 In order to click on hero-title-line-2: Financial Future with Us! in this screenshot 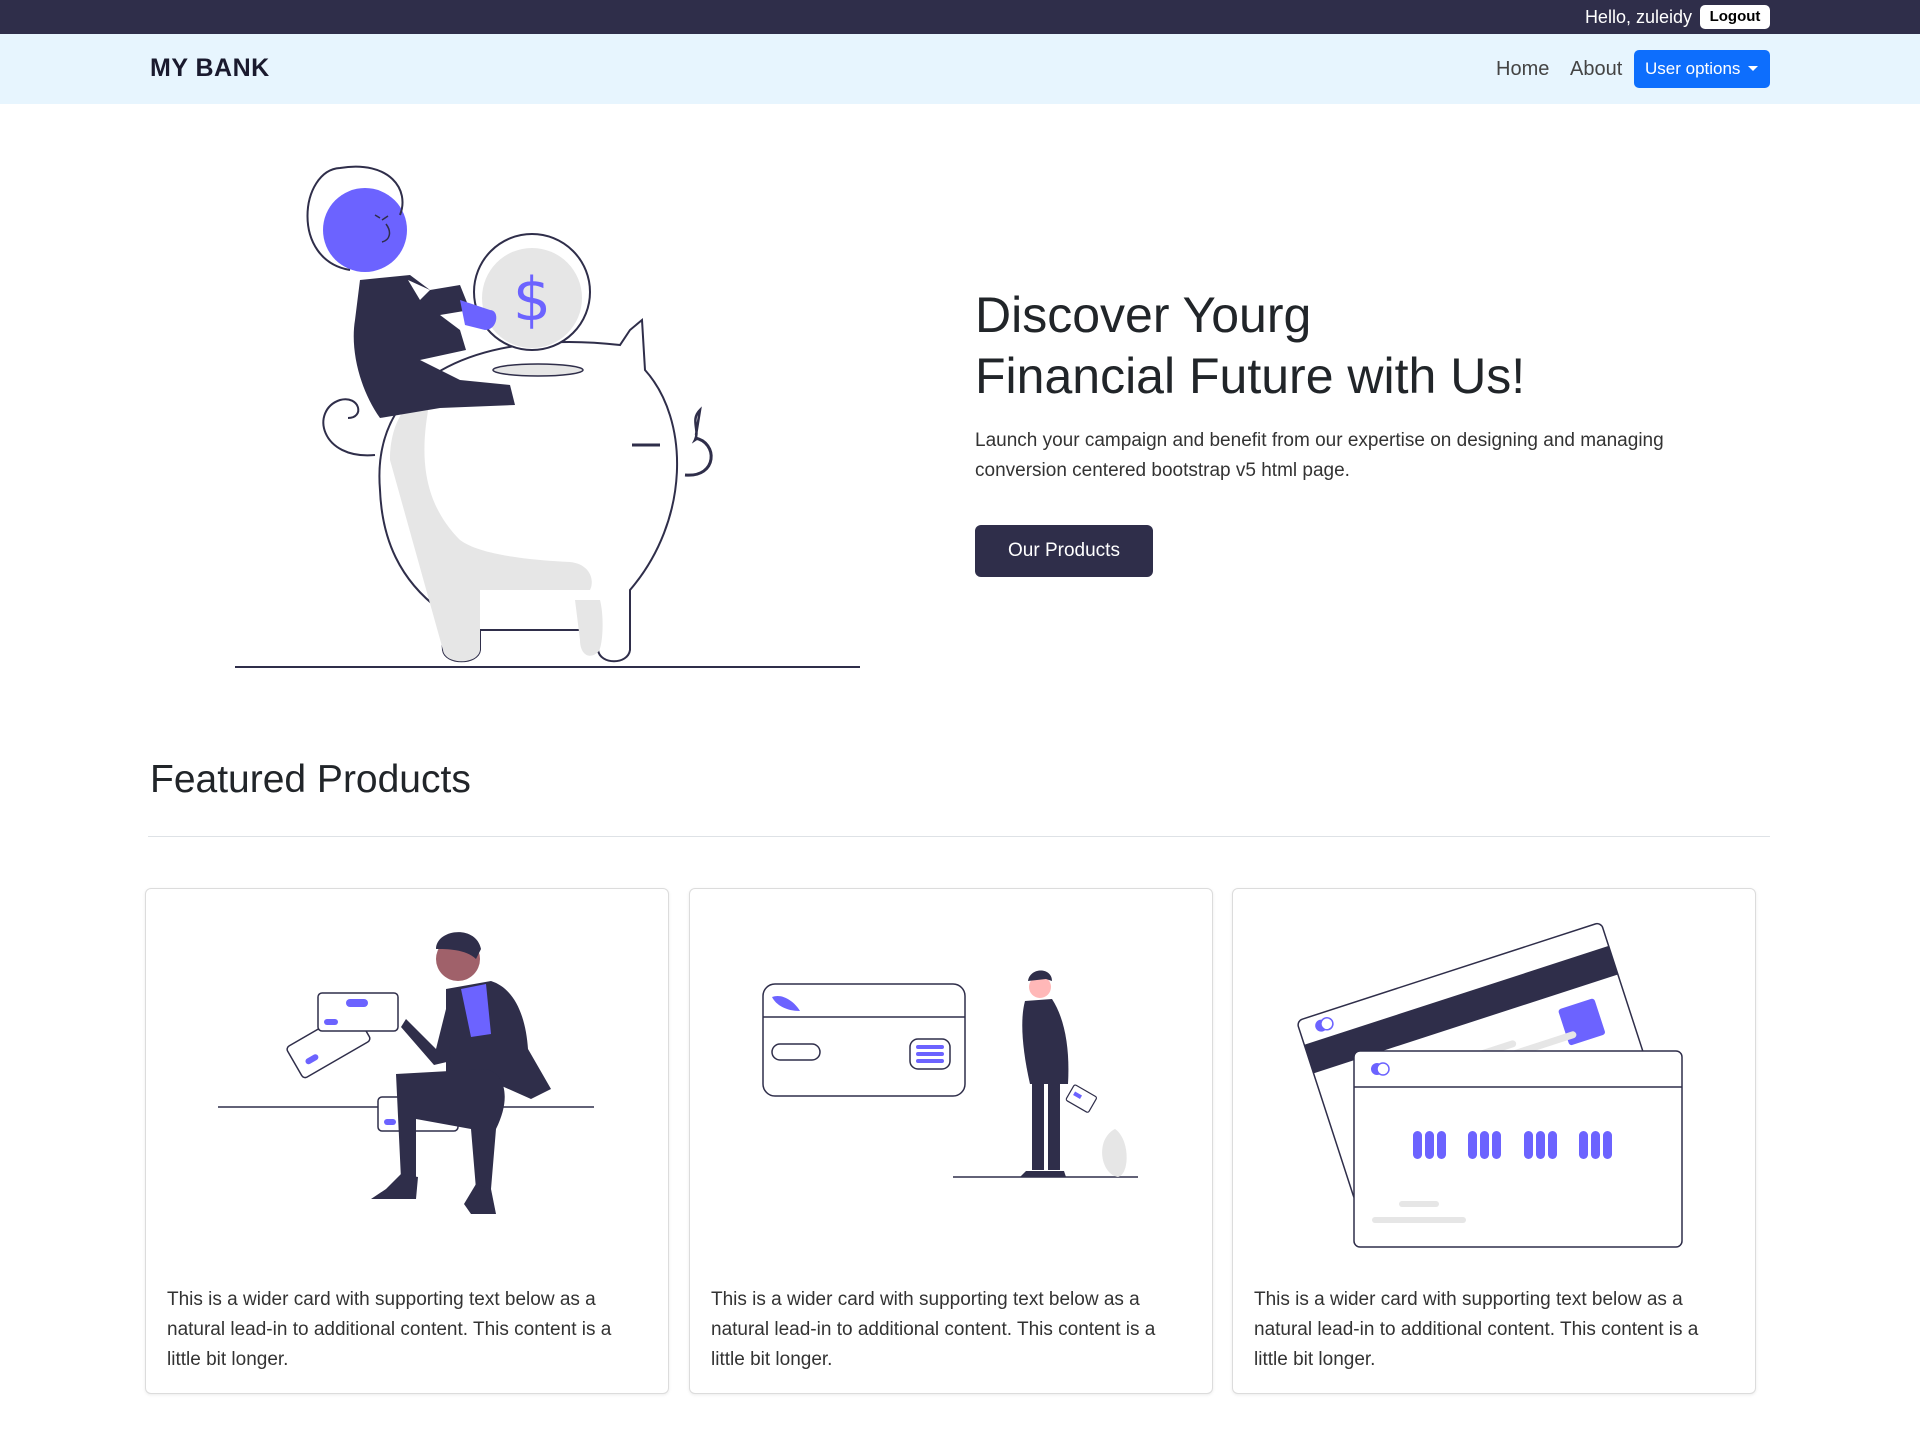, I will do `click(1250, 376)`.